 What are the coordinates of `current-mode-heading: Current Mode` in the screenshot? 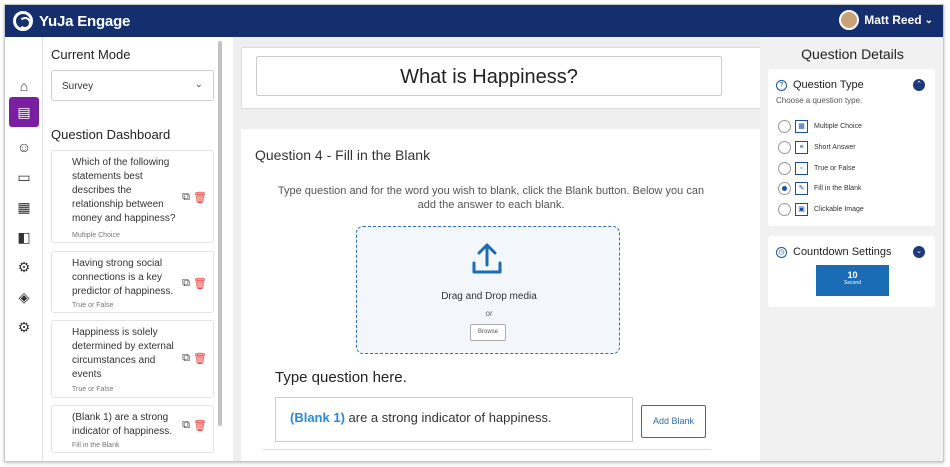 It's located at (91, 54).